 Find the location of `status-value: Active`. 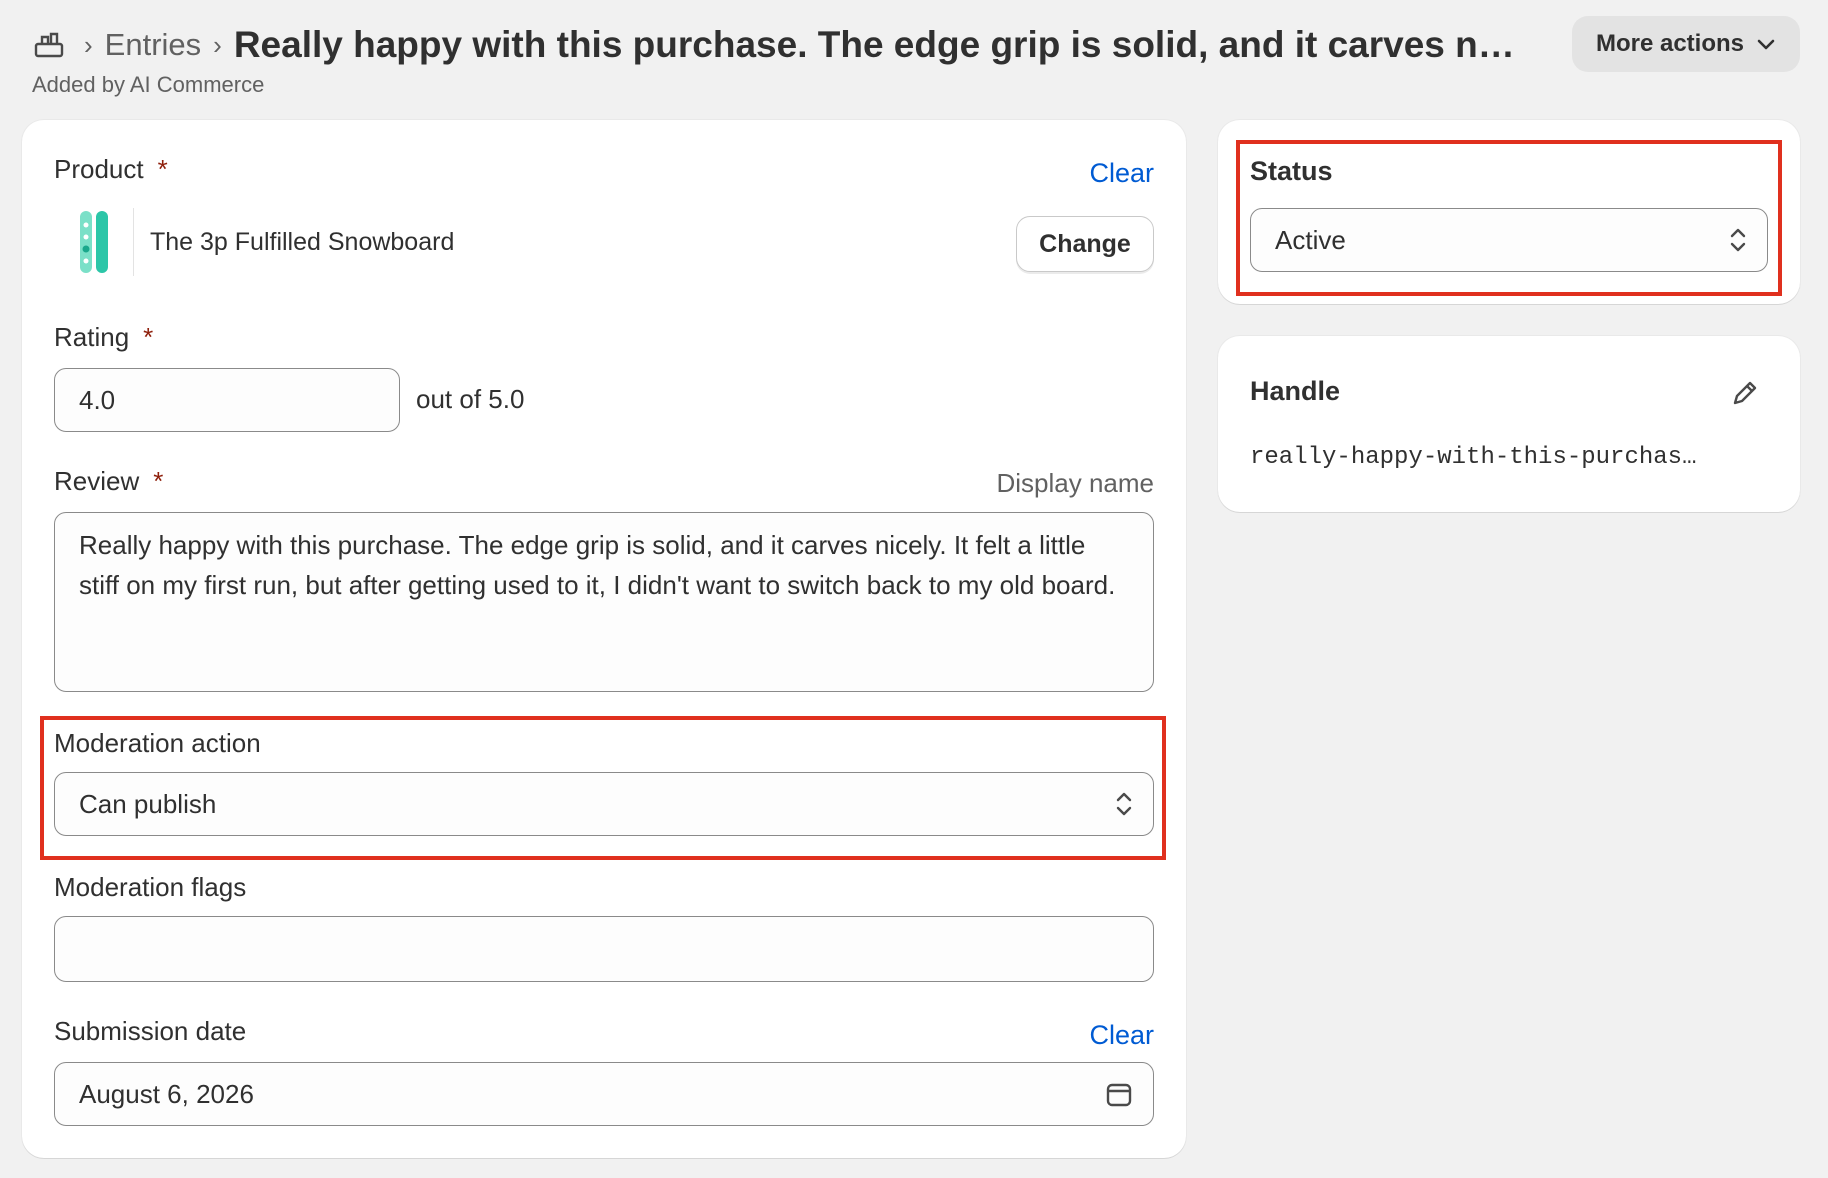

status-value: Active is located at coordinates (1310, 239).